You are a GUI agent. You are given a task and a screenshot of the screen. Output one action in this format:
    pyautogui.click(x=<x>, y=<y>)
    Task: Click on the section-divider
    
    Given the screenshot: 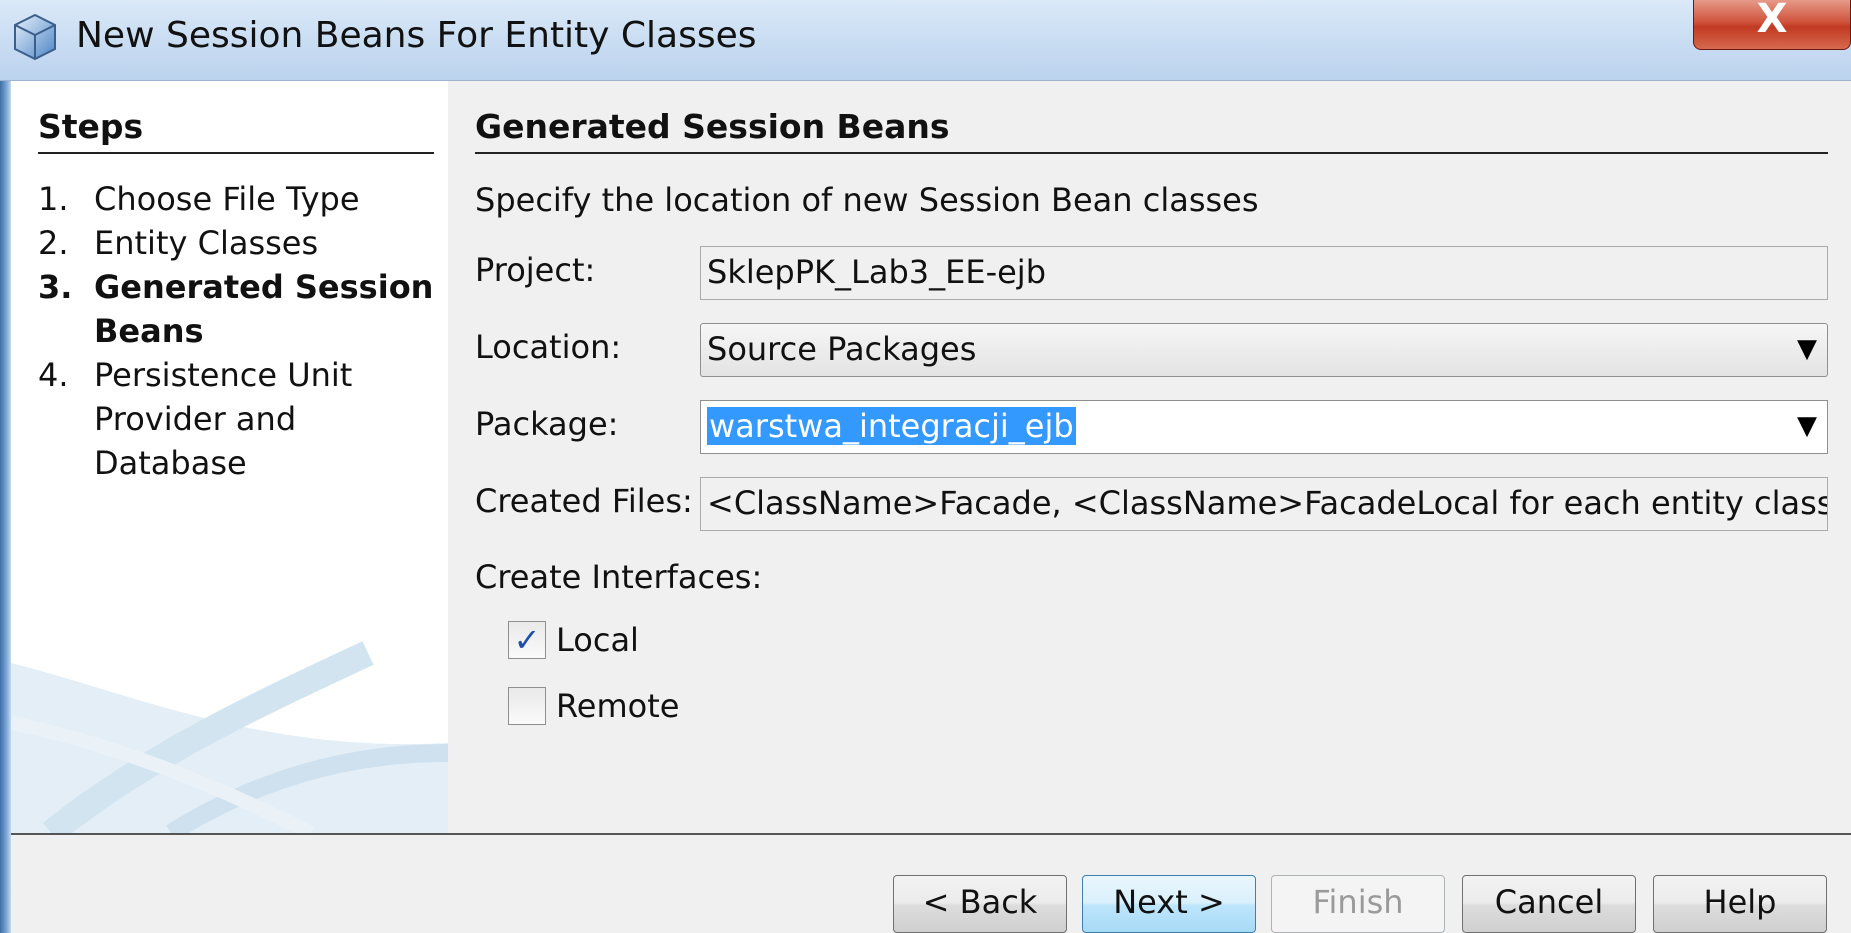 What is the action you would take?
    pyautogui.click(x=1151, y=153)
    